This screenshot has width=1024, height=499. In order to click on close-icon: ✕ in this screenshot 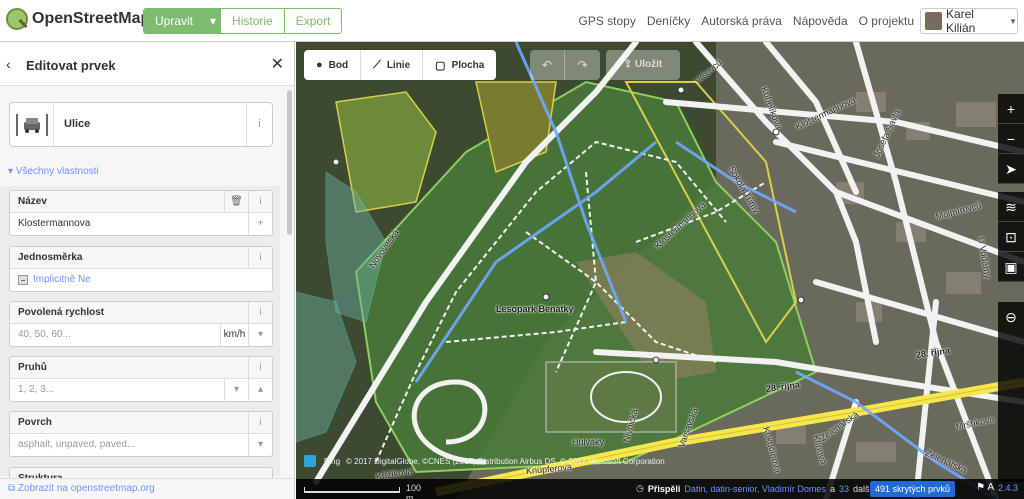, I will do `click(277, 64)`.